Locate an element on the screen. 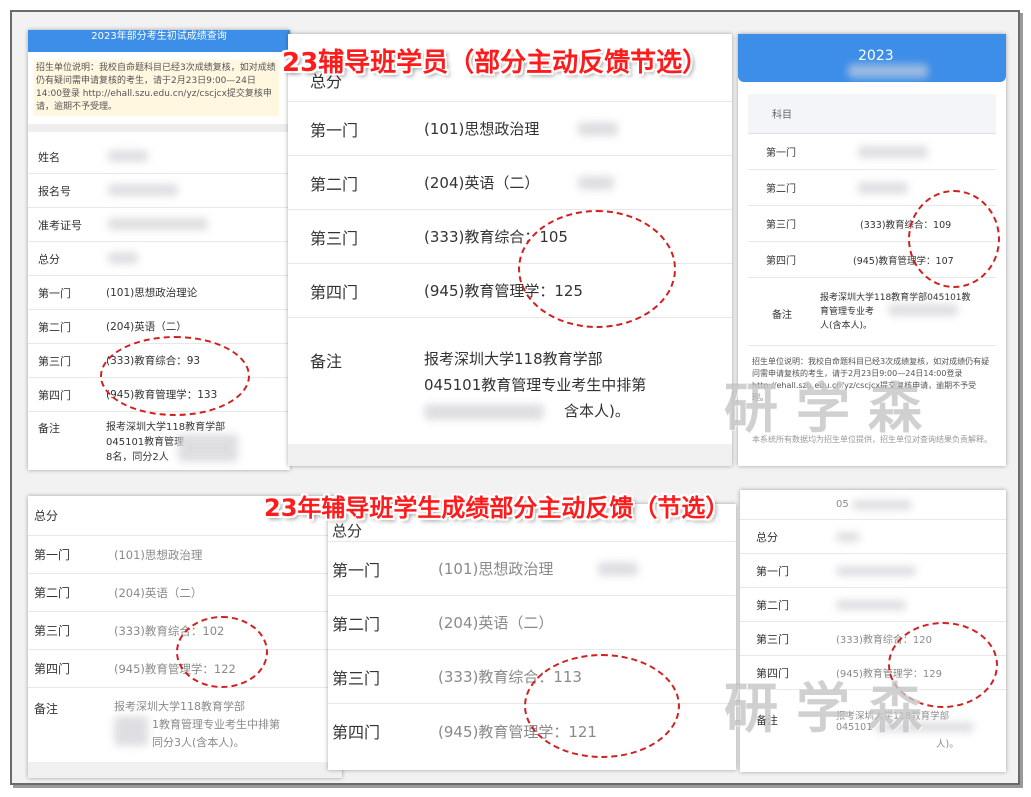 This screenshot has height=797, width=1031. row-remark: 备注 报考深圳大学118教育学部 1教育管理专业考生中排第 同分3人(含本人)。 is located at coordinates (185, 725).